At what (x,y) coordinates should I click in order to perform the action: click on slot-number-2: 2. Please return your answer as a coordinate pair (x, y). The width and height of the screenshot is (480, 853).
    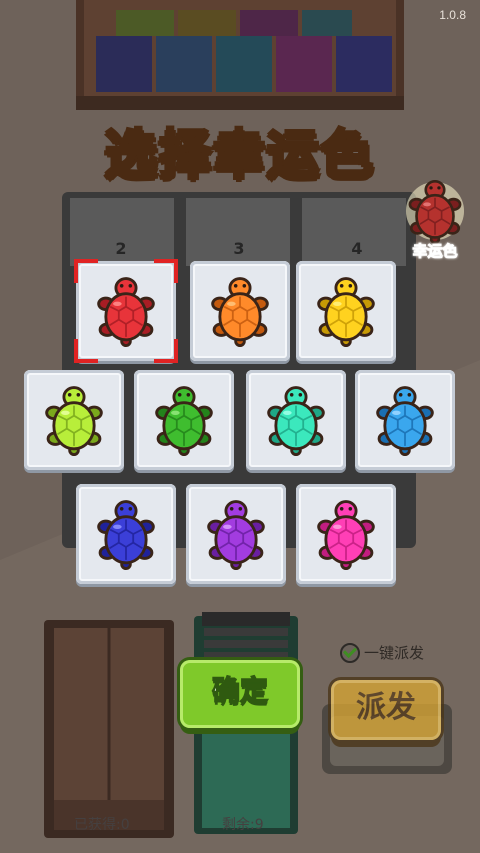
    Looking at the image, I should click on (121, 248).